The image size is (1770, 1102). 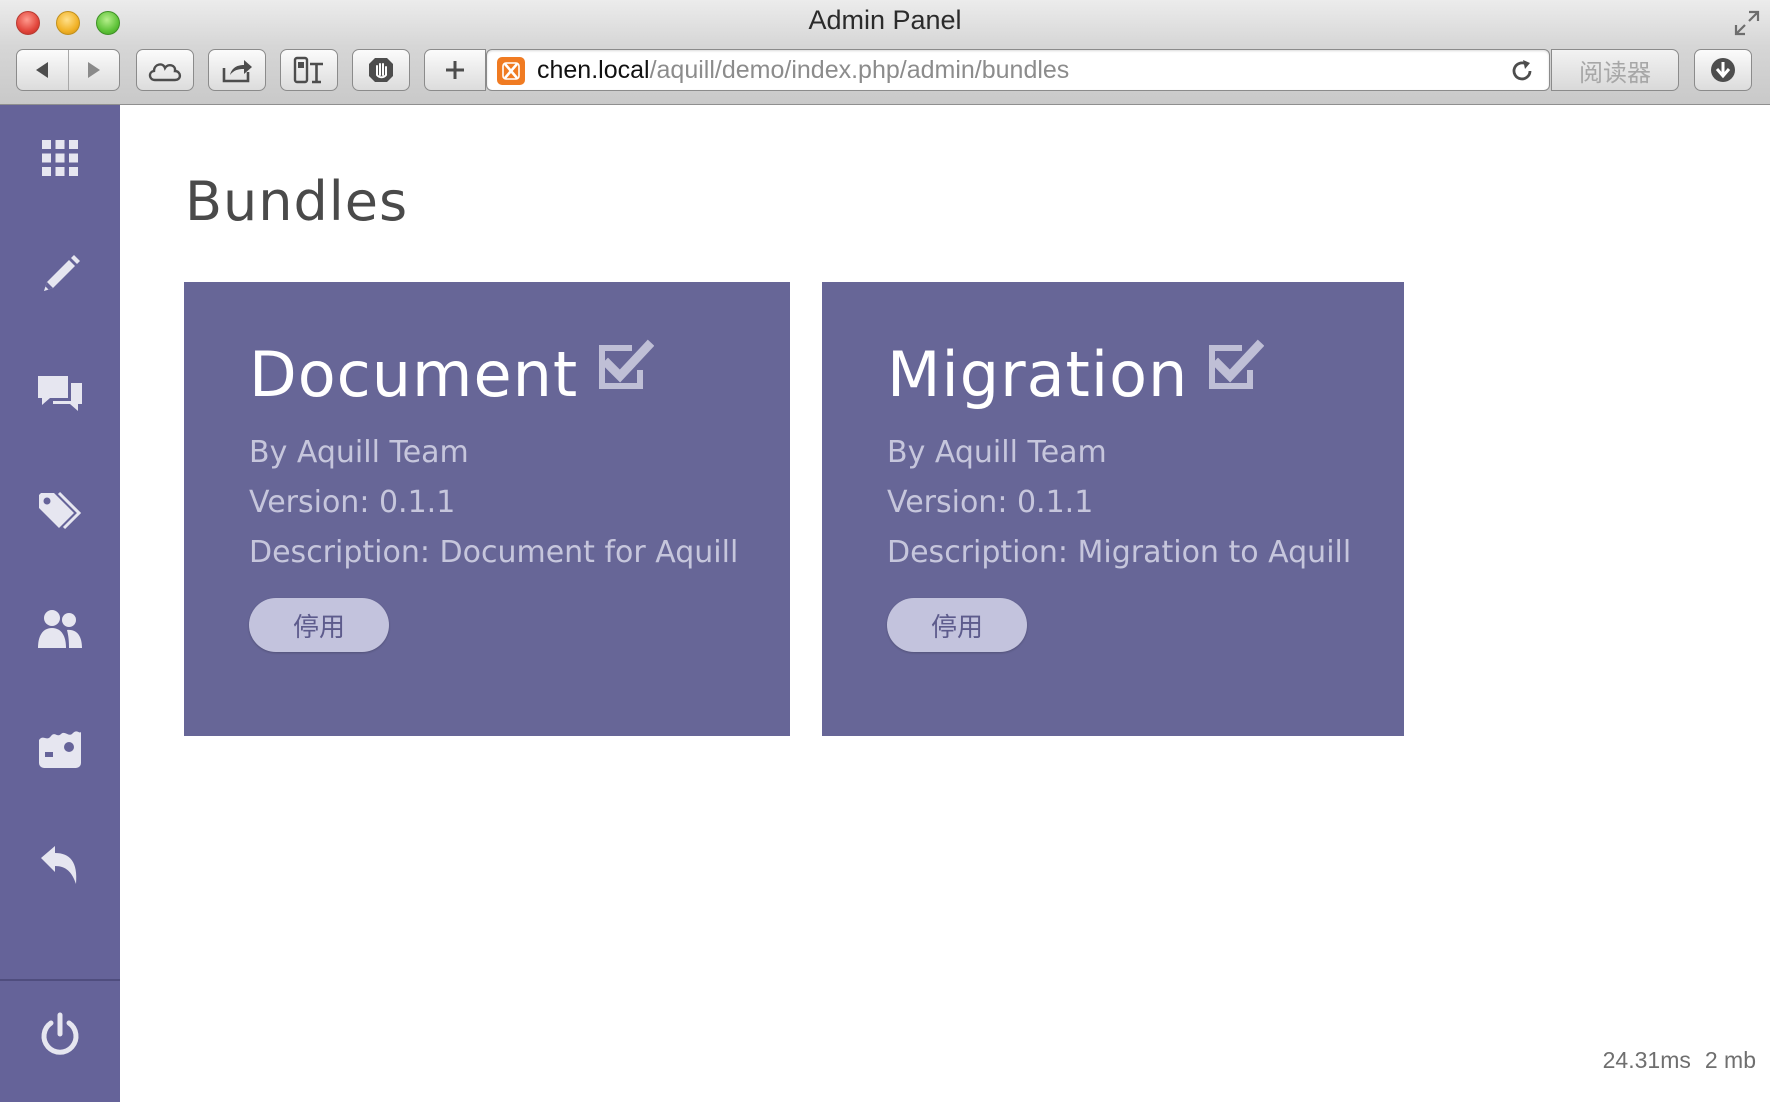 I want to click on image-icon, so click(x=60, y=749).